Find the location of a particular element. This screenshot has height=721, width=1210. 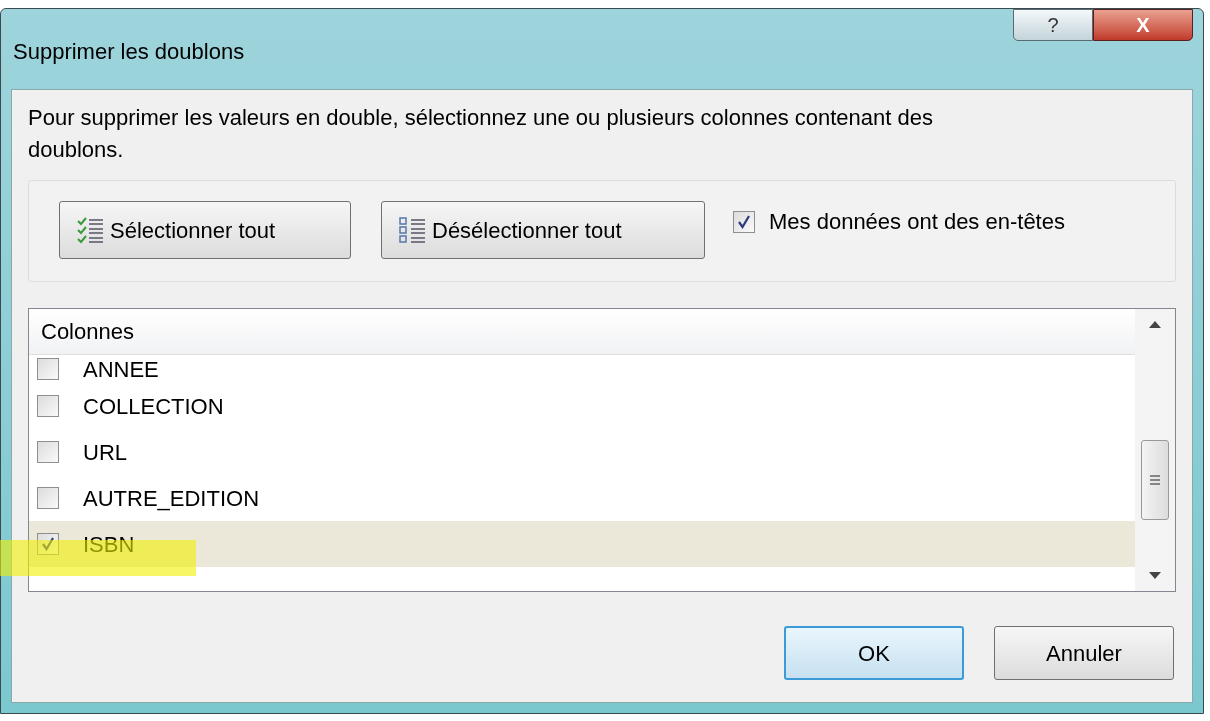

help-button: ? is located at coordinates (1053, 25).